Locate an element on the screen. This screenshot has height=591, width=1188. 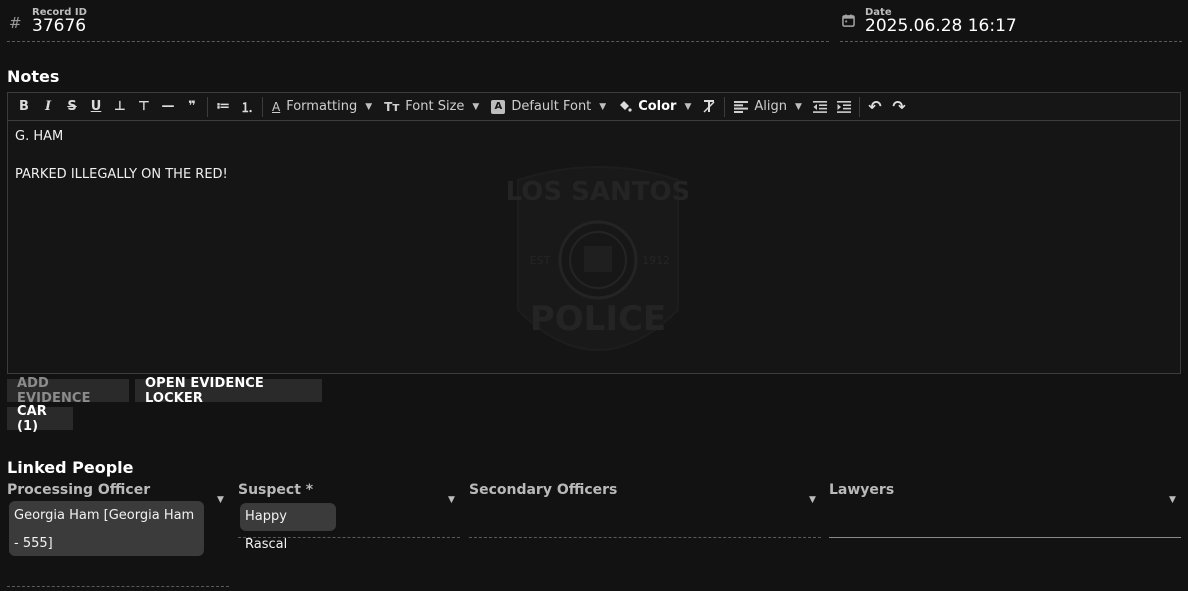
align-left-icon is located at coordinates (741, 106).